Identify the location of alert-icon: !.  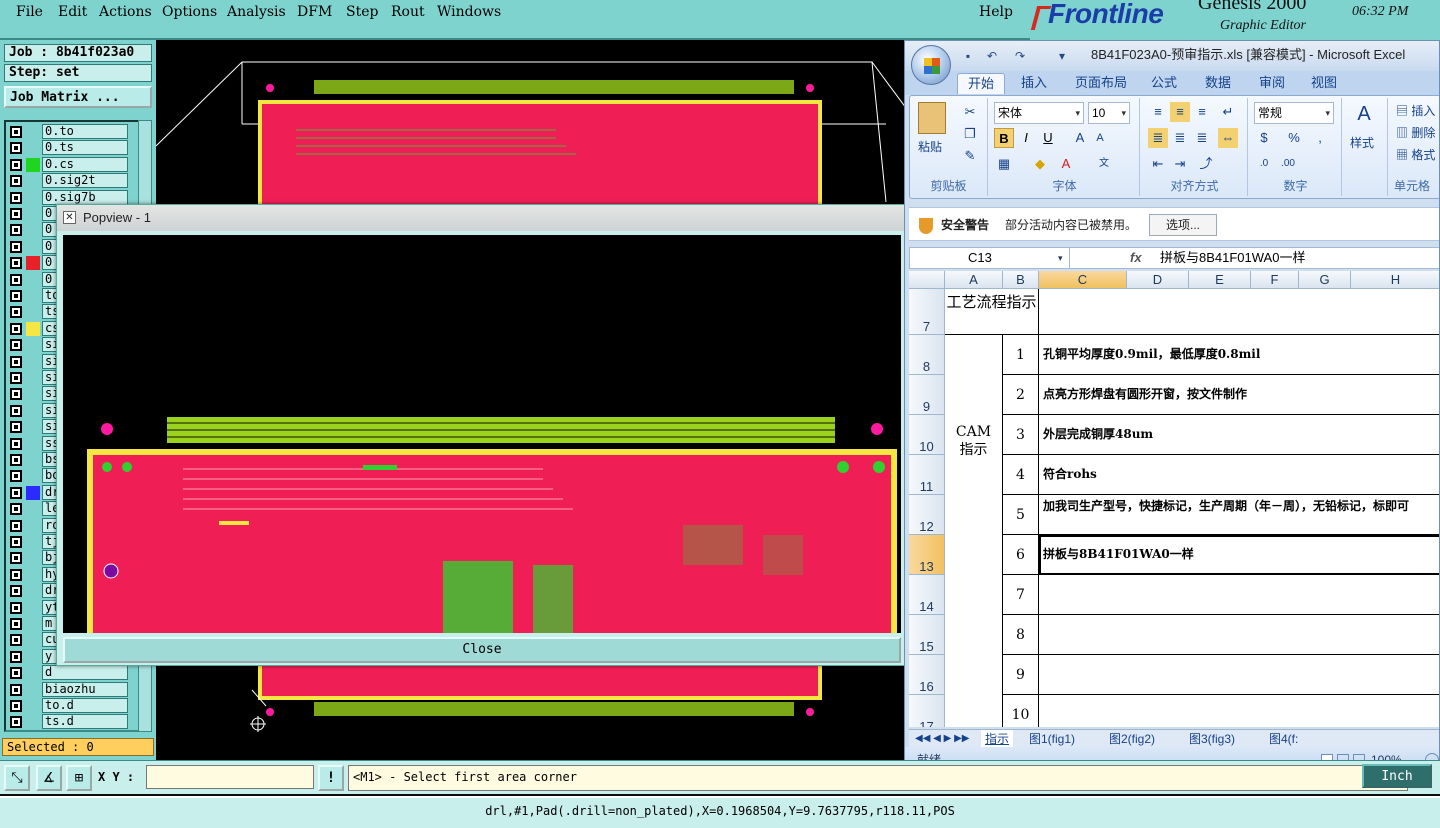
(331, 778).